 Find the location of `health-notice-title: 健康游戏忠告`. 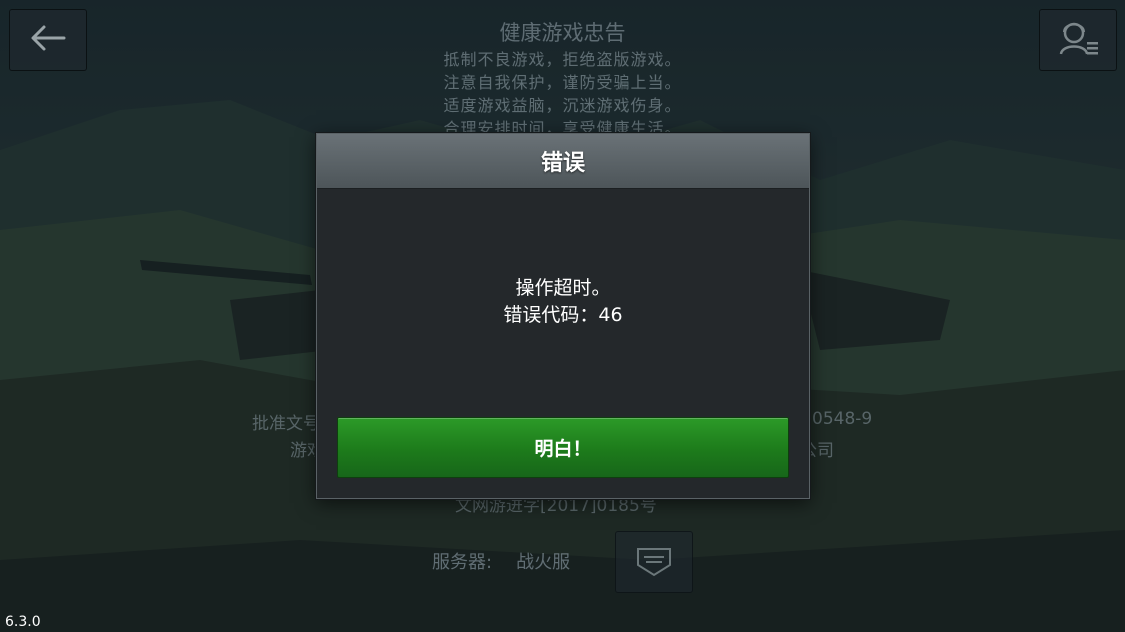

health-notice-title: 健康游戏忠告 is located at coordinates (562, 33).